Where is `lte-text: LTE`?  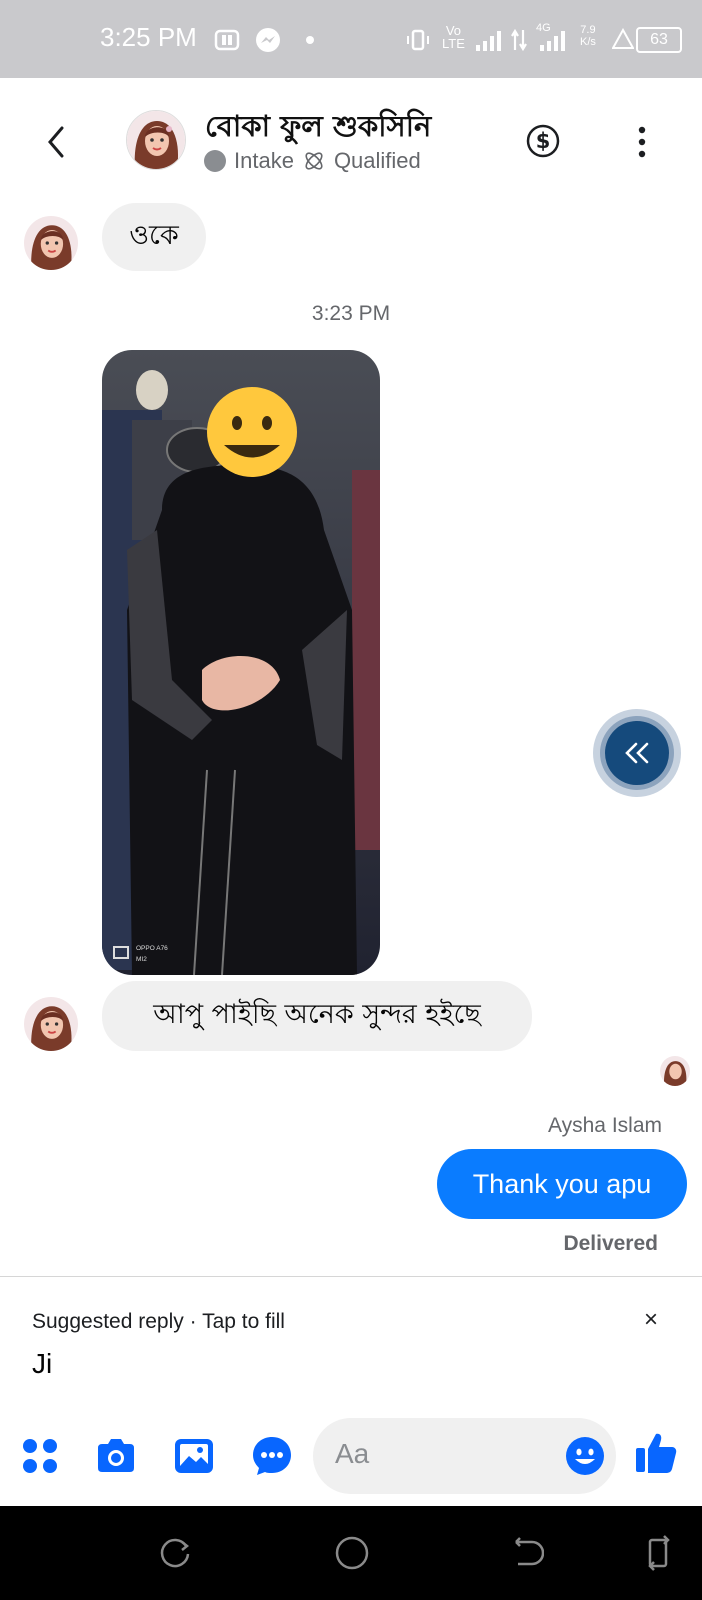 lte-text: LTE is located at coordinates (453, 43).